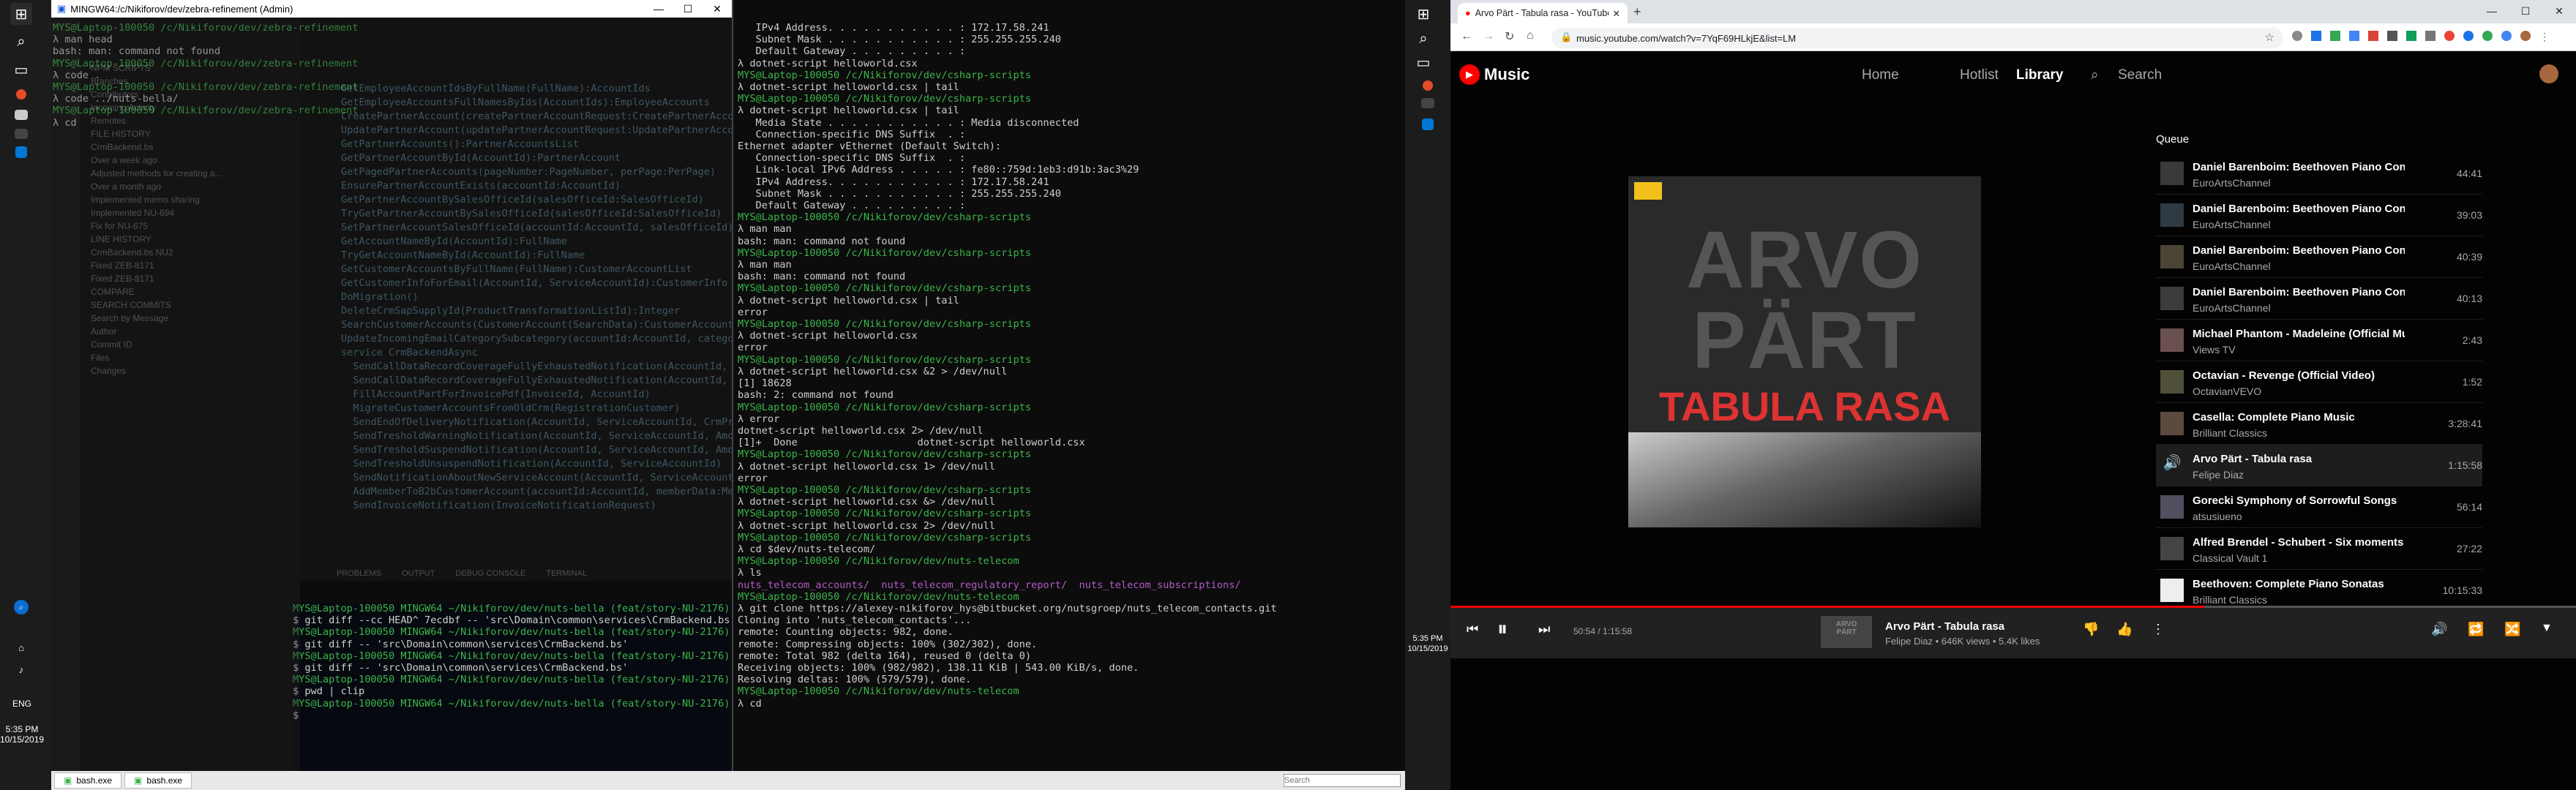 The height and width of the screenshot is (790, 2576). I want to click on repeat-icon: 🔁, so click(2476, 629).